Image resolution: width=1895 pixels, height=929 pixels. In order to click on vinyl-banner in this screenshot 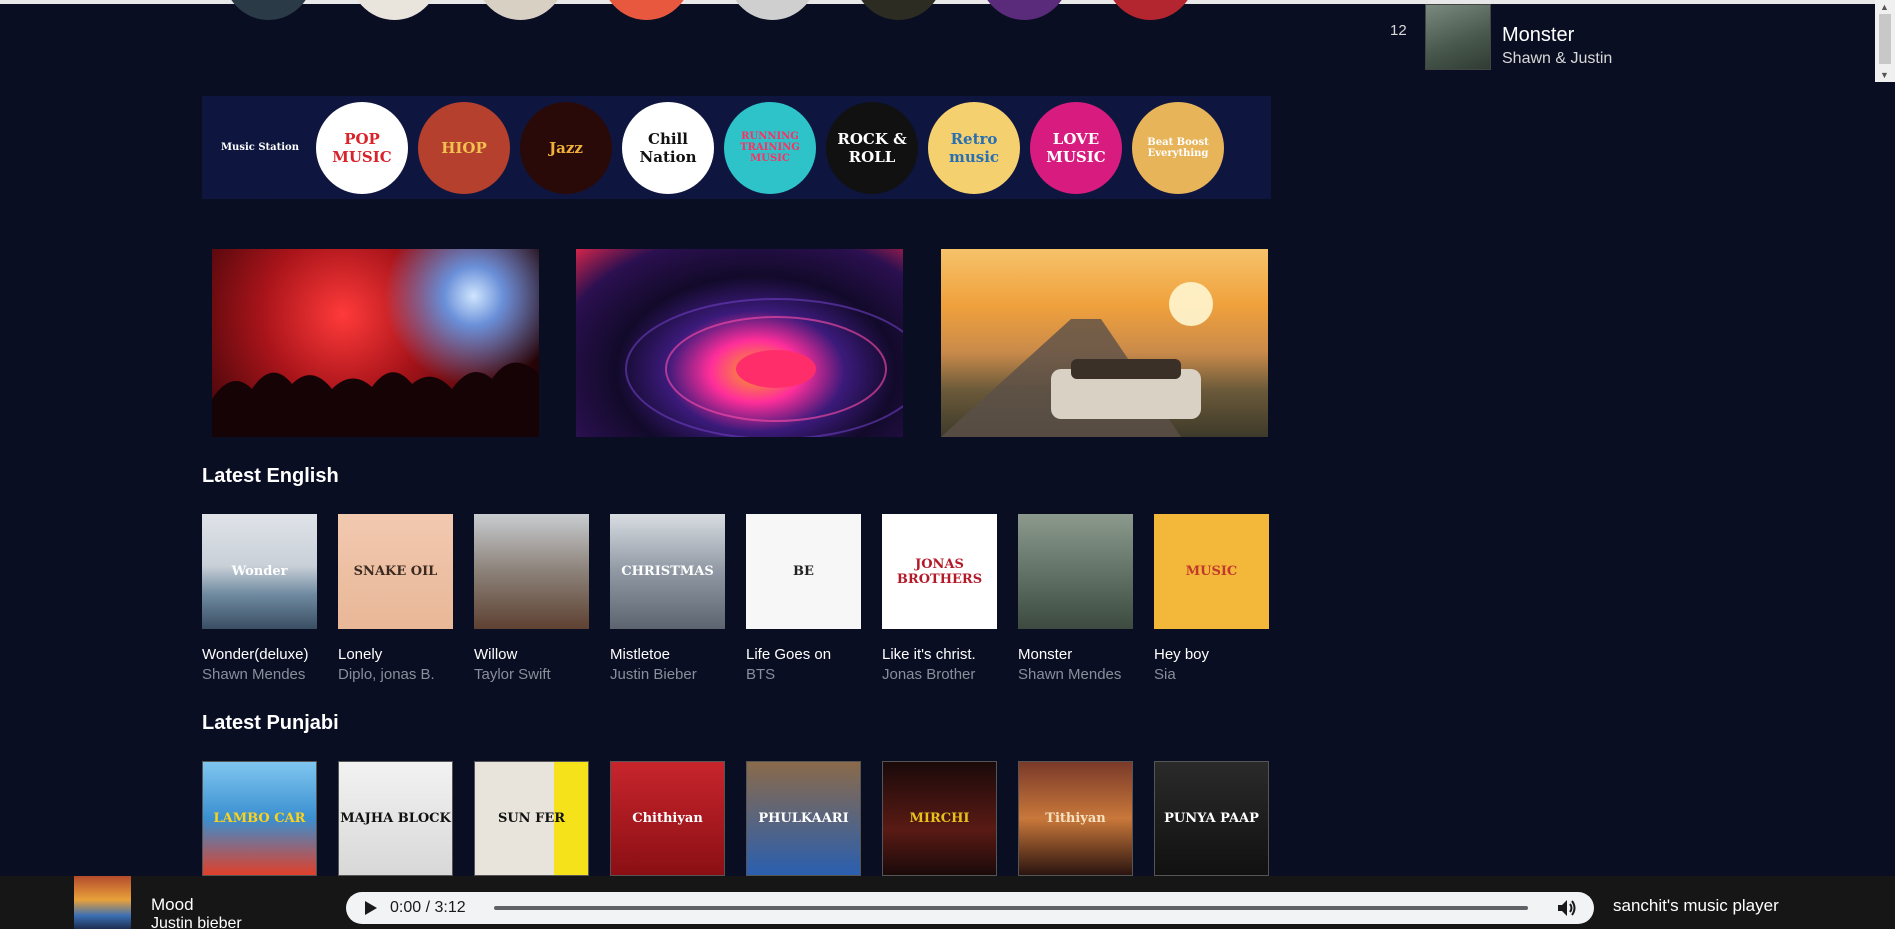, I will do `click(739, 343)`.